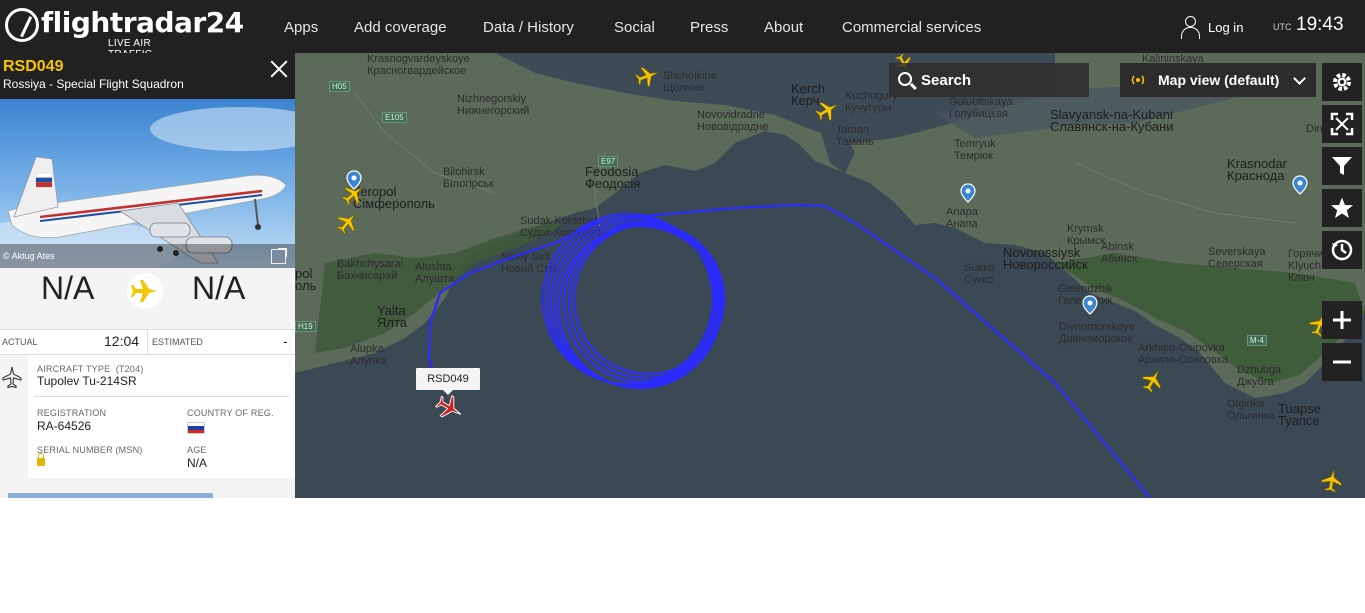  I want to click on search-input: Search, so click(946, 80).